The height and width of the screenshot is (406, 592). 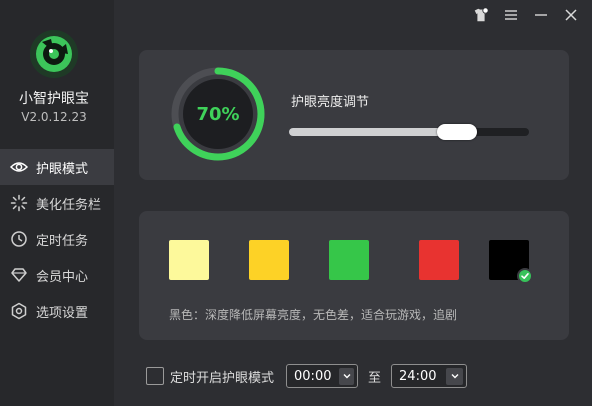 I want to click on start-time-select: 00:00, so click(x=322, y=376).